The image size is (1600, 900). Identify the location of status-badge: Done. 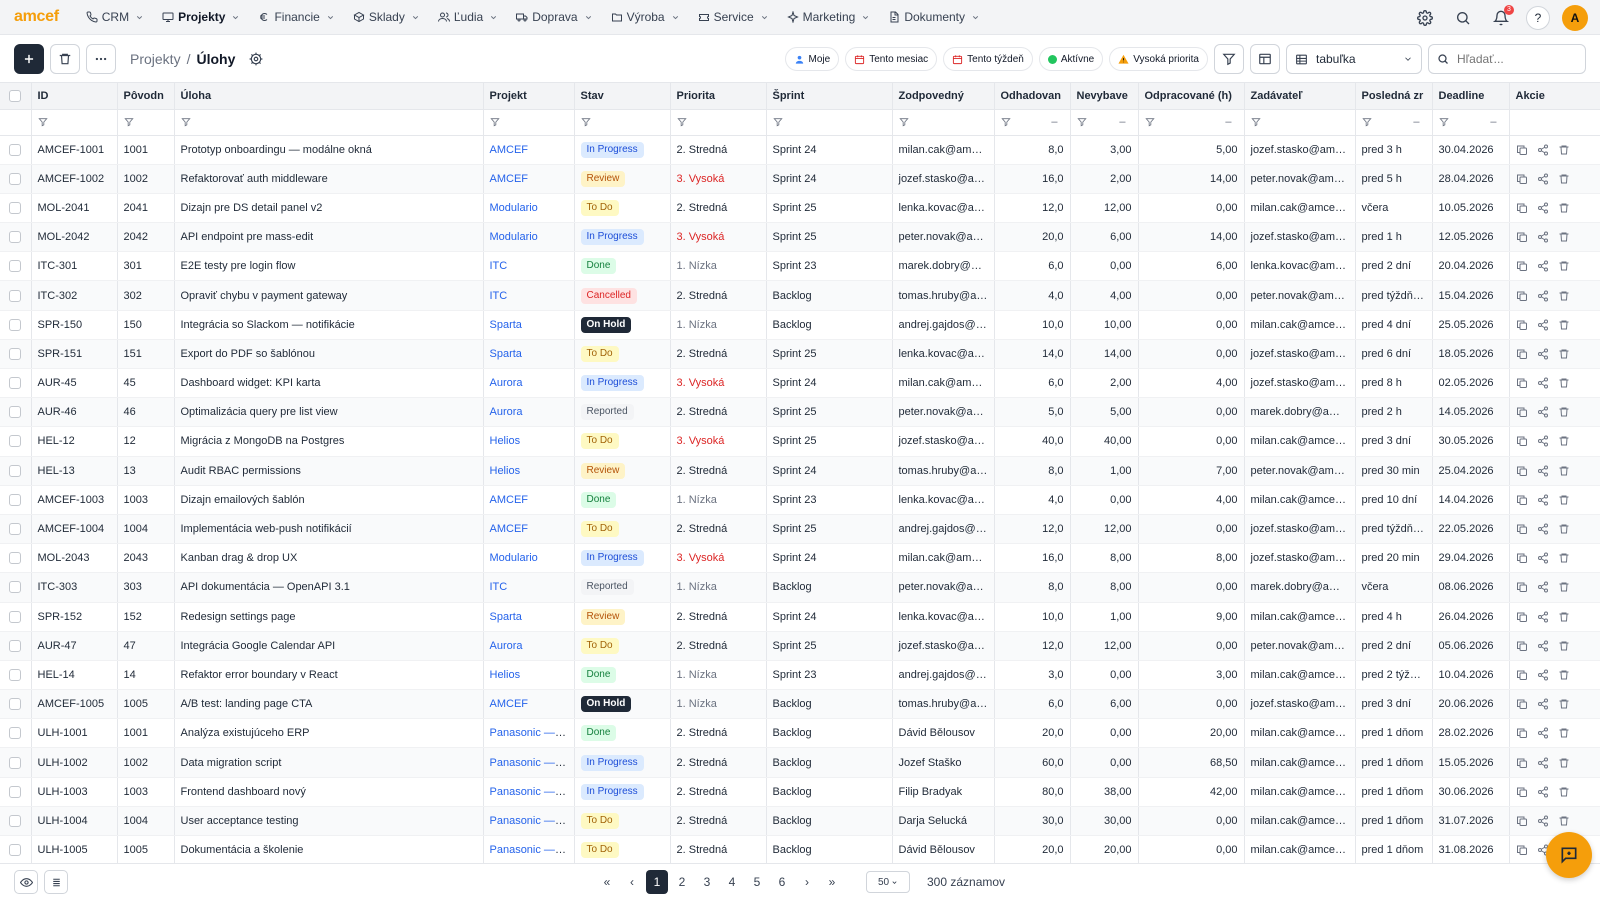
(598, 266).